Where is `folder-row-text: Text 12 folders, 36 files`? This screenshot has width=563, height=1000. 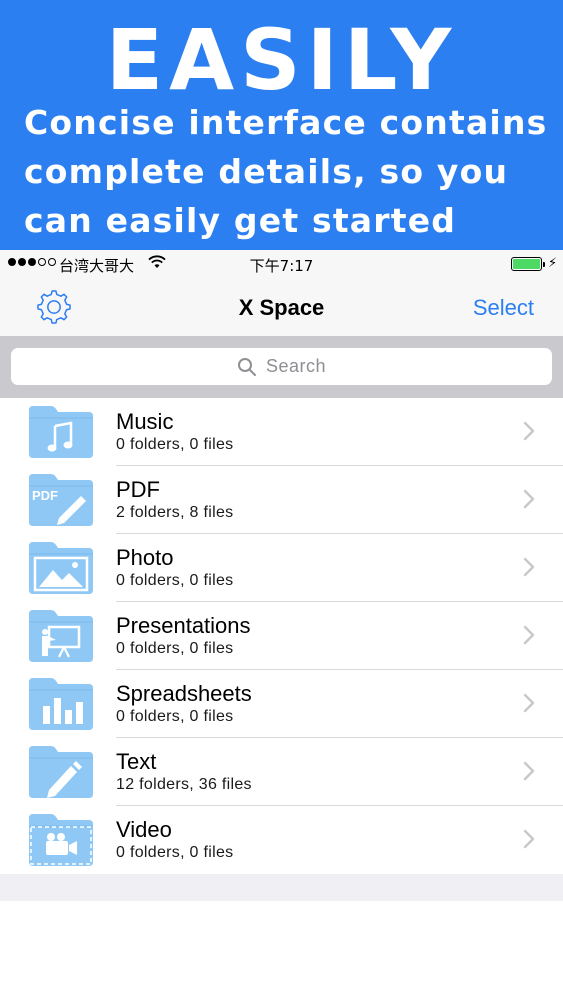
folder-row-text: Text 12 folders, 36 files is located at coordinates (281, 772).